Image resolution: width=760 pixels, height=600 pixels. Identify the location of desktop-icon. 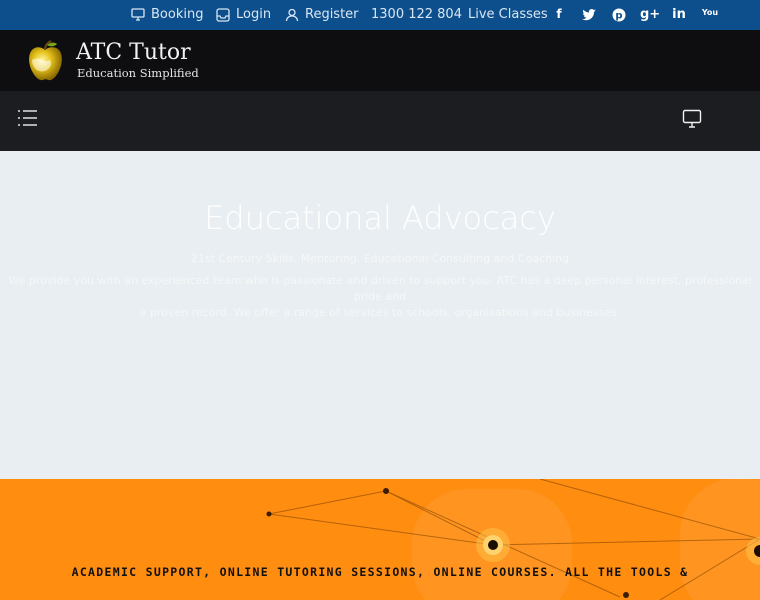
(692, 119).